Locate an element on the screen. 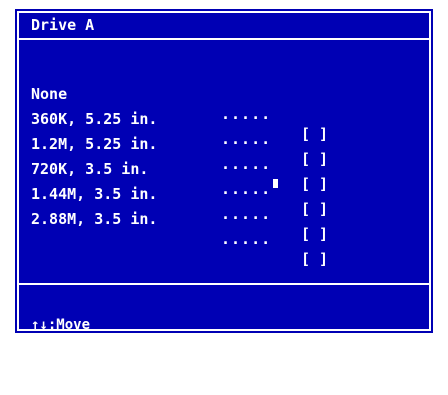  footer-move: ↑↓:Move is located at coordinates (61, 325).